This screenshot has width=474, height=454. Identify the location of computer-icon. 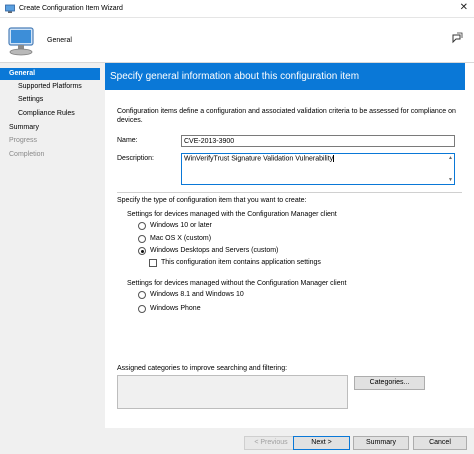
(21, 42).